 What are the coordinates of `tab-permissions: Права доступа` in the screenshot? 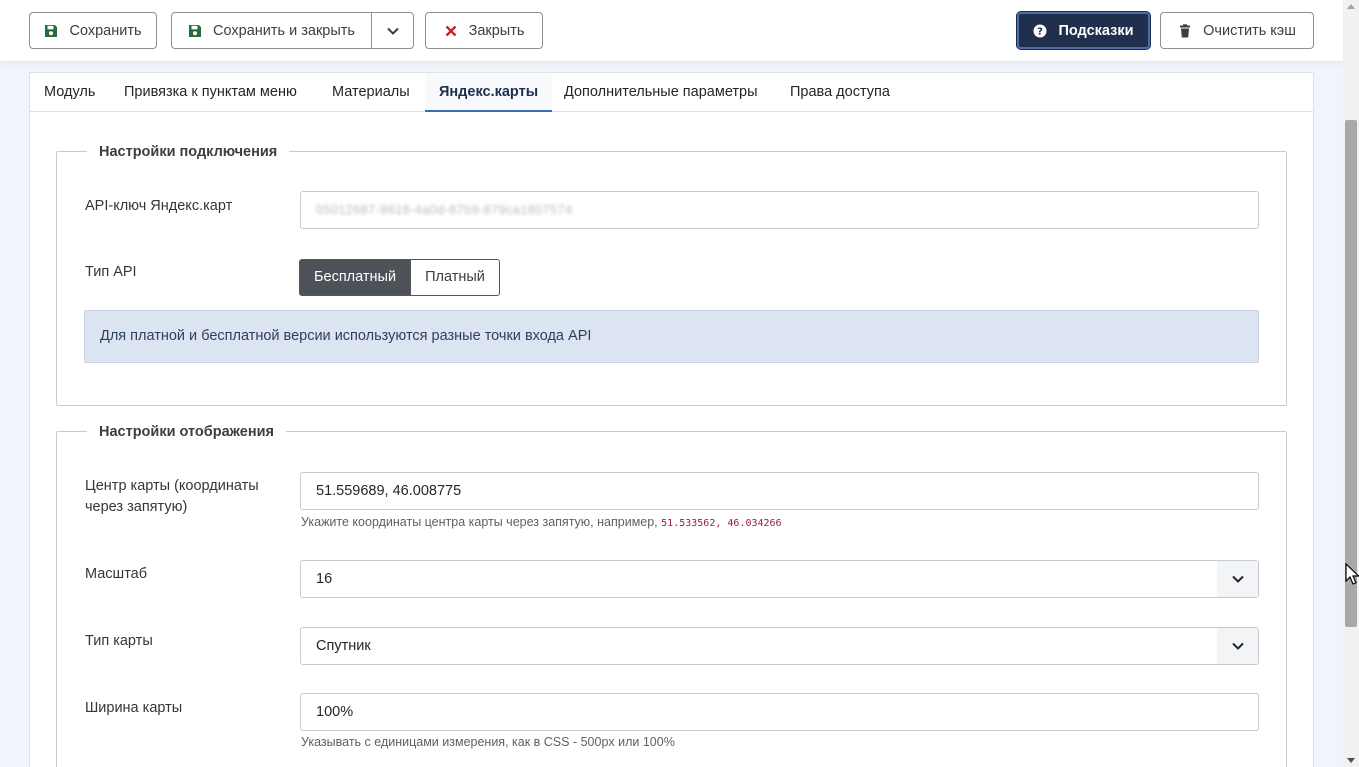 It's located at (840, 92).